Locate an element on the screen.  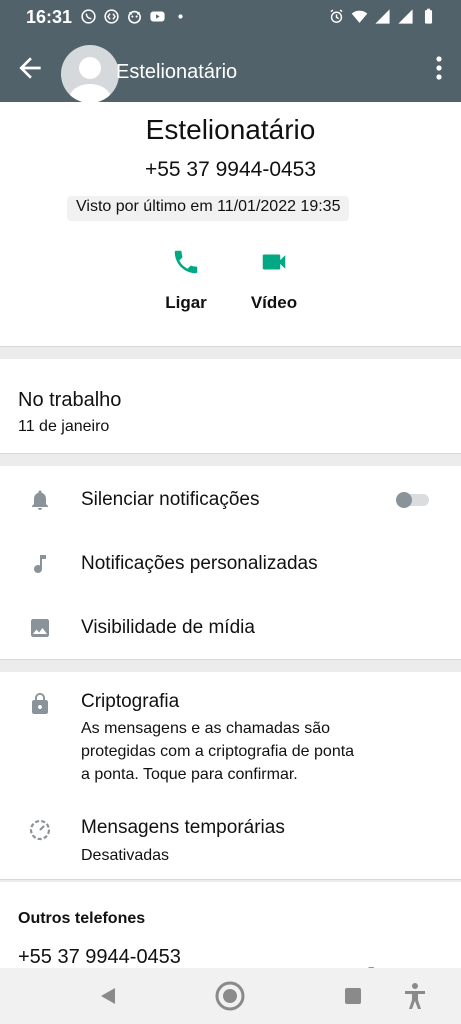
nav-recents-icon is located at coordinates (353, 996).